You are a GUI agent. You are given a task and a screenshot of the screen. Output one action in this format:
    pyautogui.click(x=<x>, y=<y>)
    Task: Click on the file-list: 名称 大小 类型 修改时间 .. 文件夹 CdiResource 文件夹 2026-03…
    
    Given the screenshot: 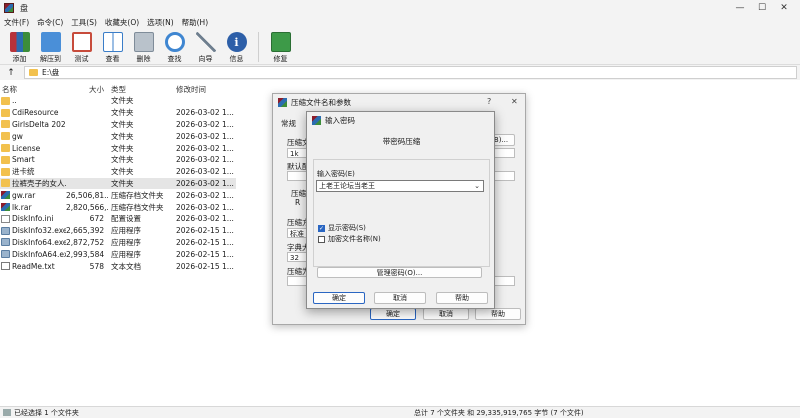 What is the action you would take?
    pyautogui.click(x=118, y=177)
    